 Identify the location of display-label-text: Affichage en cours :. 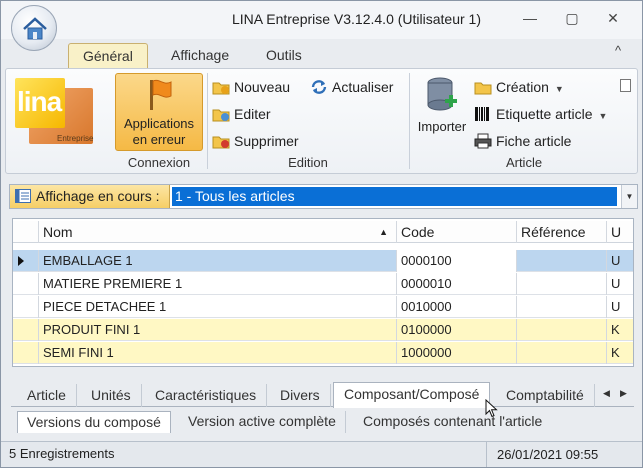
(98, 196).